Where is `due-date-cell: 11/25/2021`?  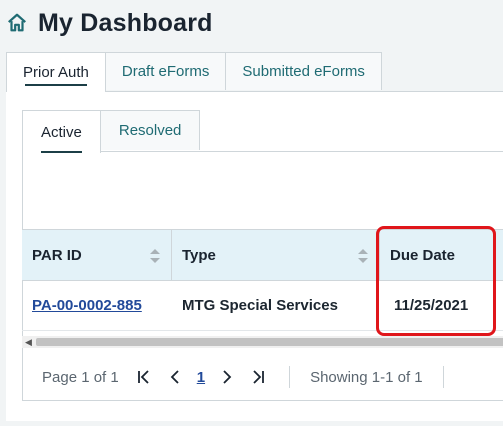
due-date-cell: 11/25/2021 is located at coordinates (431, 305).